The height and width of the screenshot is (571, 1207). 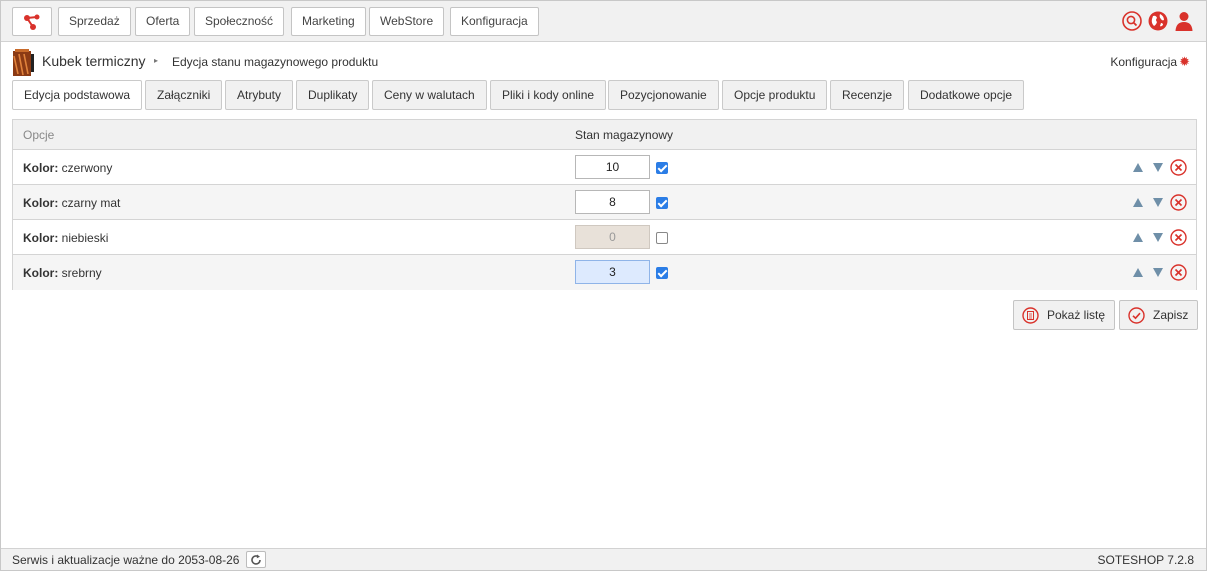 I want to click on option-label: Kolor: srebrny, so click(x=62, y=273).